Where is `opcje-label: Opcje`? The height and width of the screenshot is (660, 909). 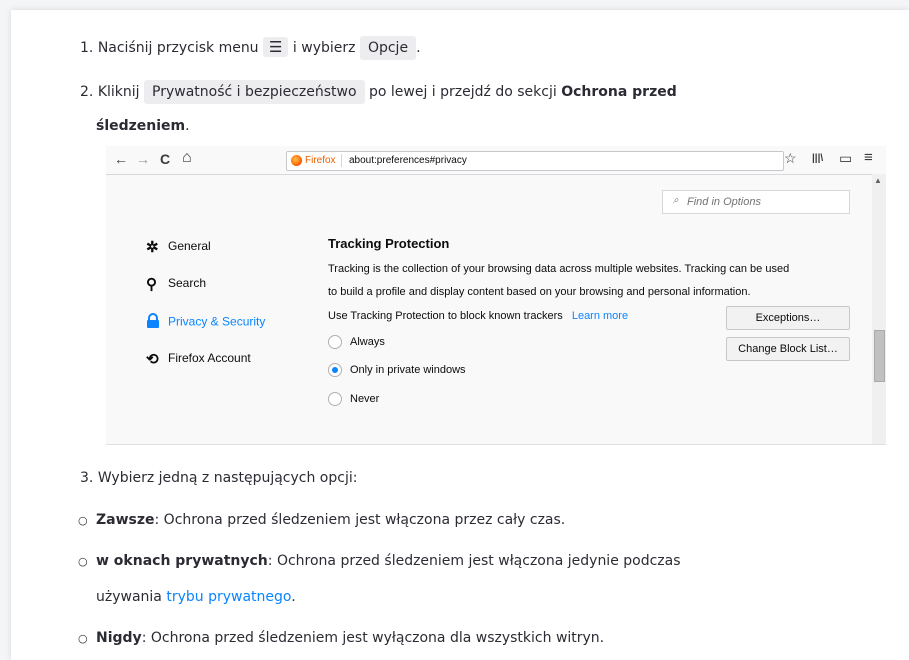
opcje-label: Opcje is located at coordinates (388, 48).